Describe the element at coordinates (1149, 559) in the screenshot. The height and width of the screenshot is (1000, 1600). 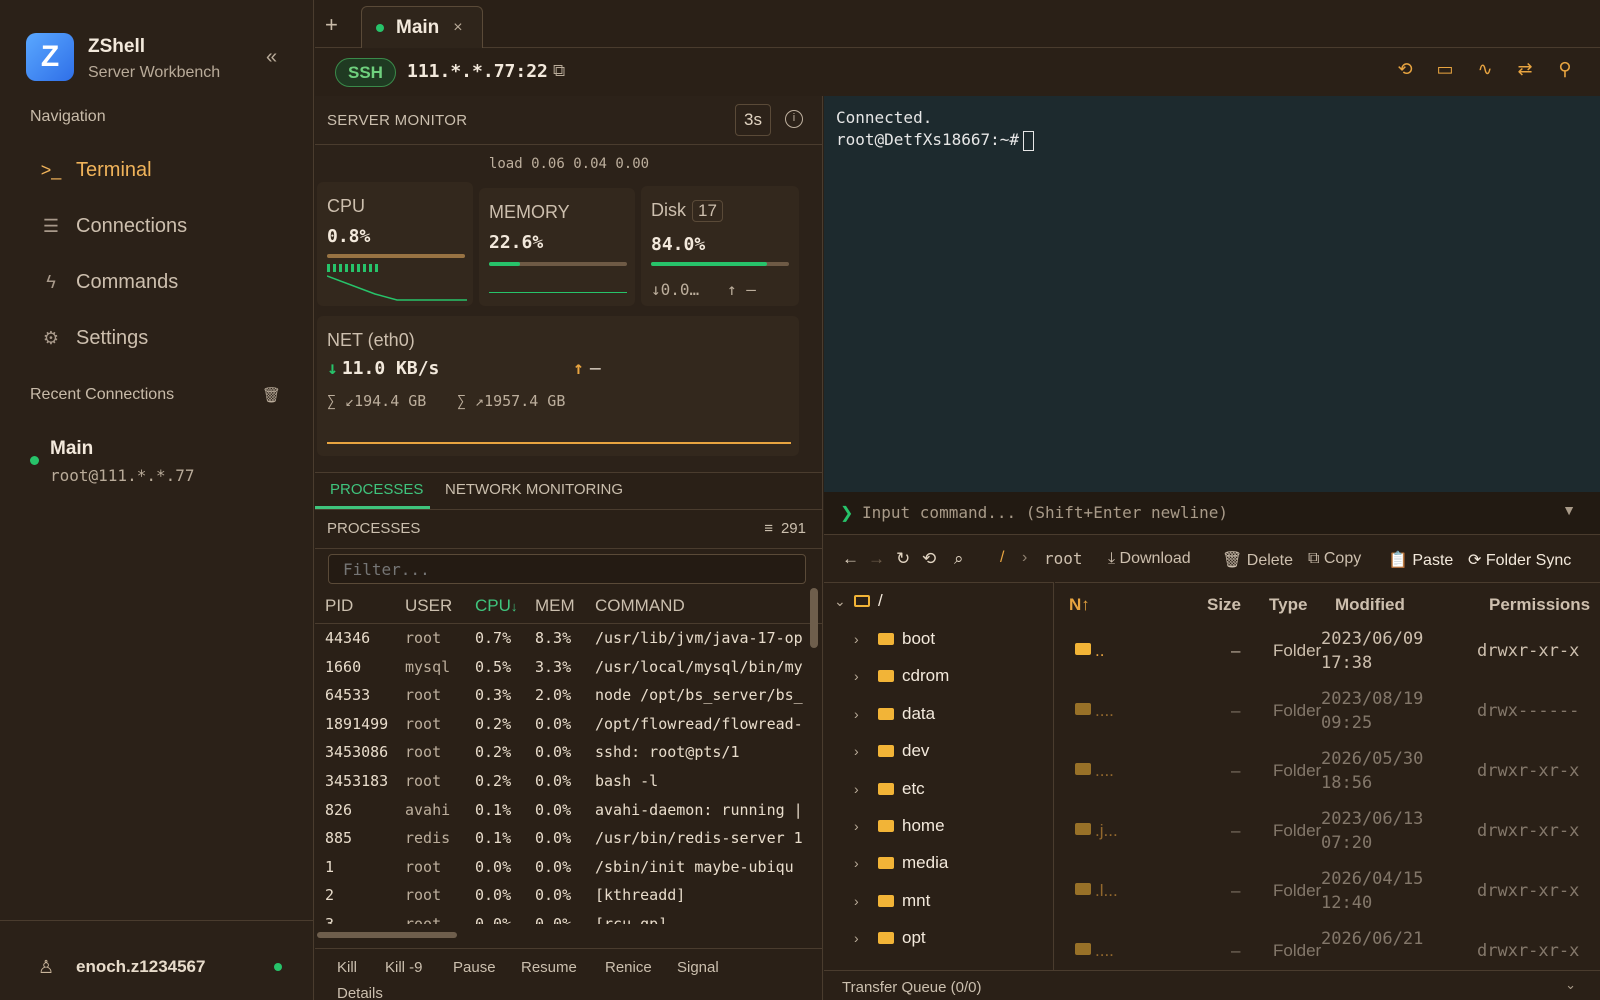
I see `download-button: ⤓ Download` at that location.